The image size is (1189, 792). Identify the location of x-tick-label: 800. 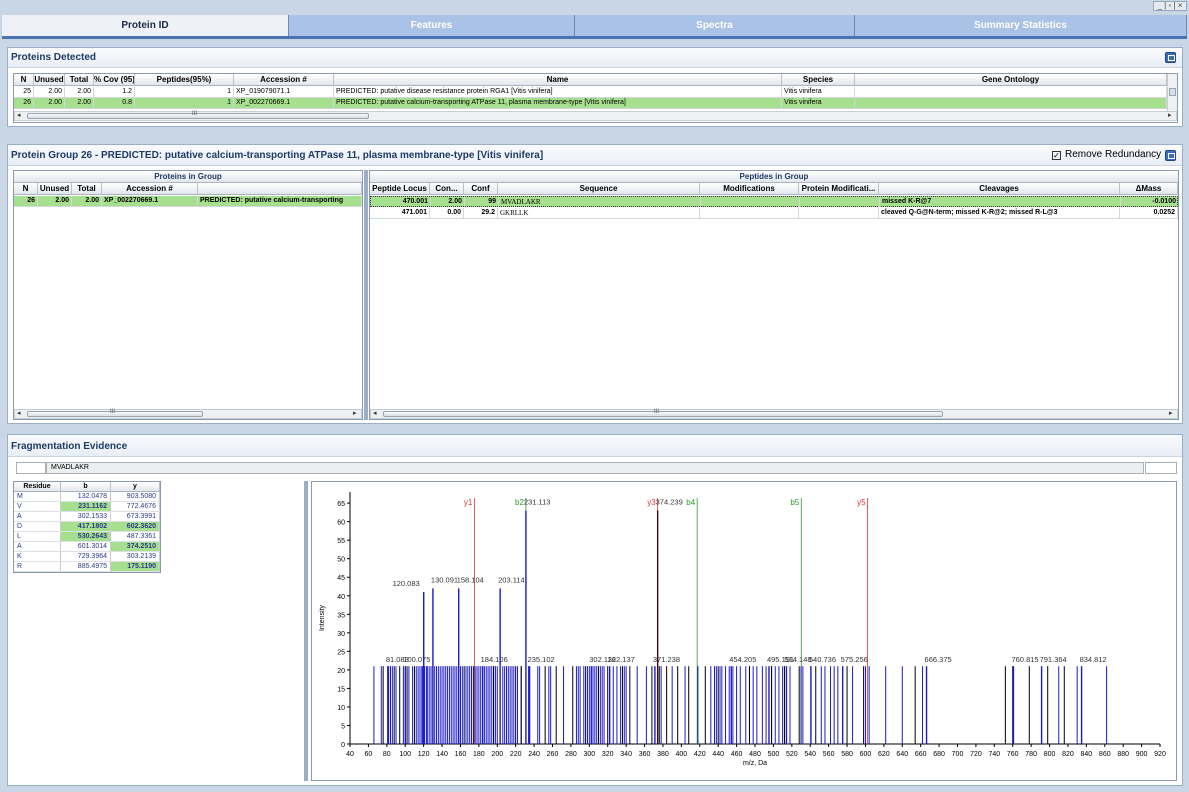
(1050, 754).